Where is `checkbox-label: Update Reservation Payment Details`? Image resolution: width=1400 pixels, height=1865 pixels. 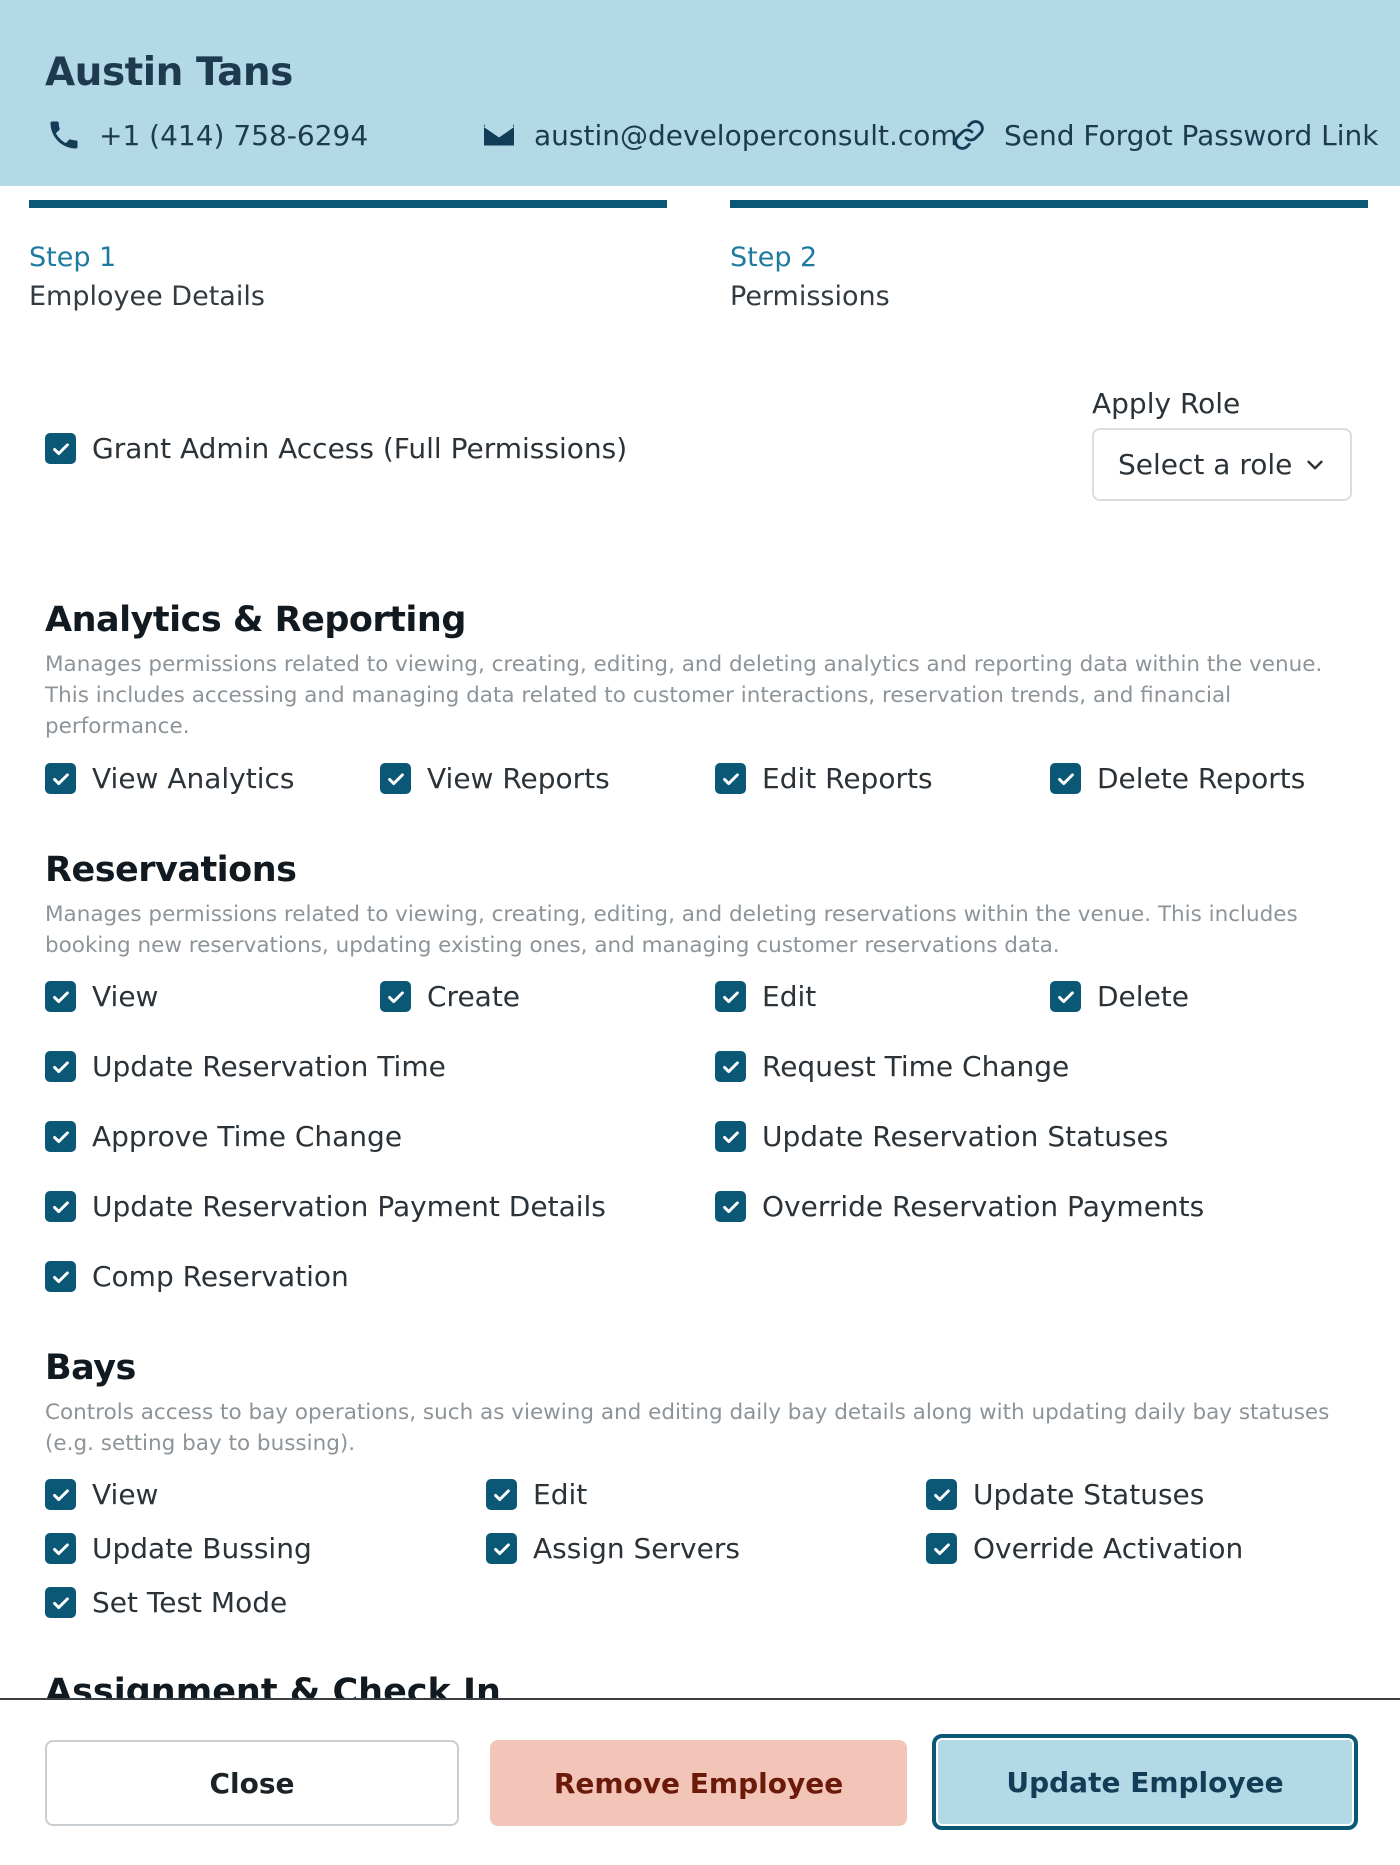 checkbox-label: Update Reservation Payment Details is located at coordinates (349, 1206).